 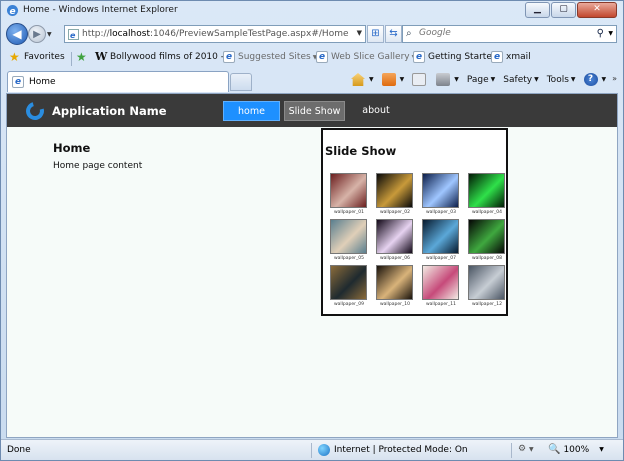 I want to click on close-icon: ✕, so click(x=597, y=9).